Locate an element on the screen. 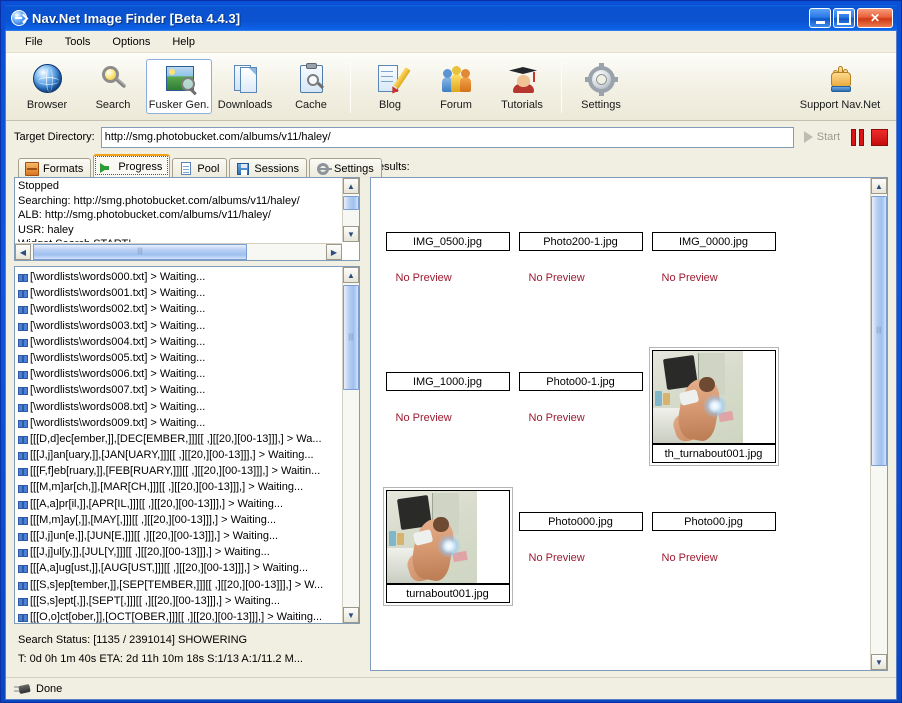  log-horizontal-scrollbar: ◀ ||| ▶ is located at coordinates (178, 251).